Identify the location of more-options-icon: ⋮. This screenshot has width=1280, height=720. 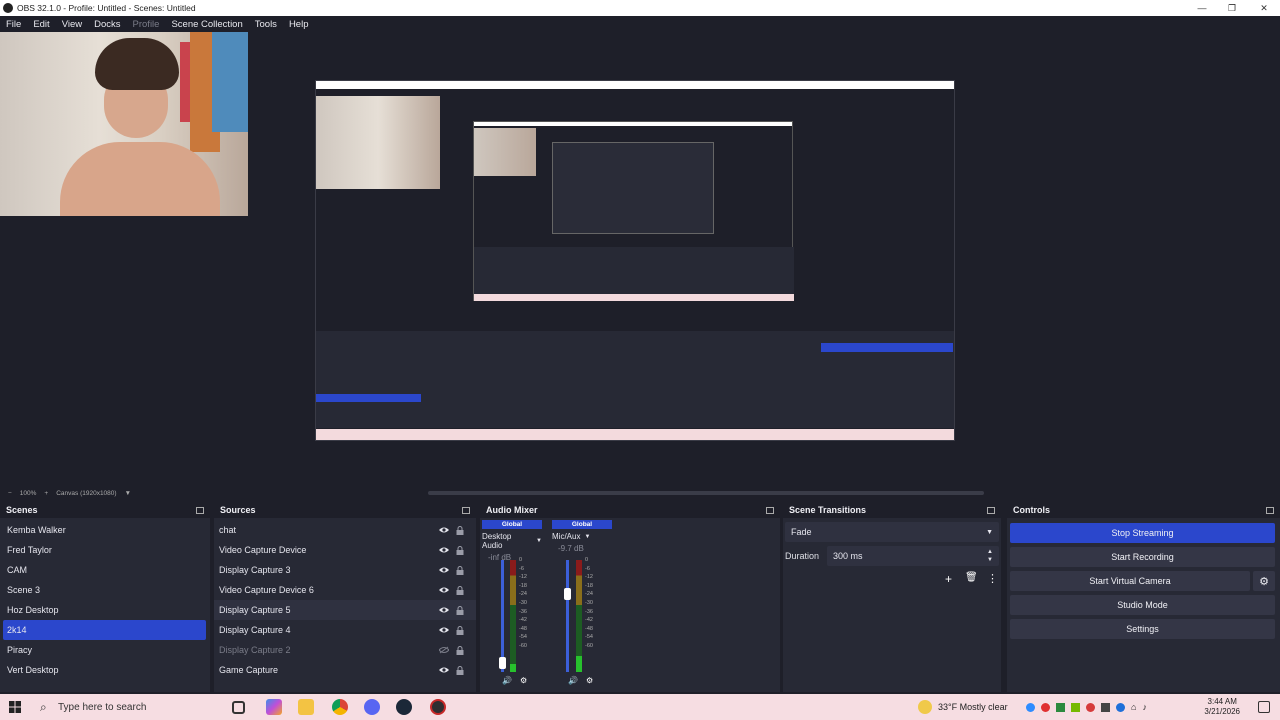
(992, 578).